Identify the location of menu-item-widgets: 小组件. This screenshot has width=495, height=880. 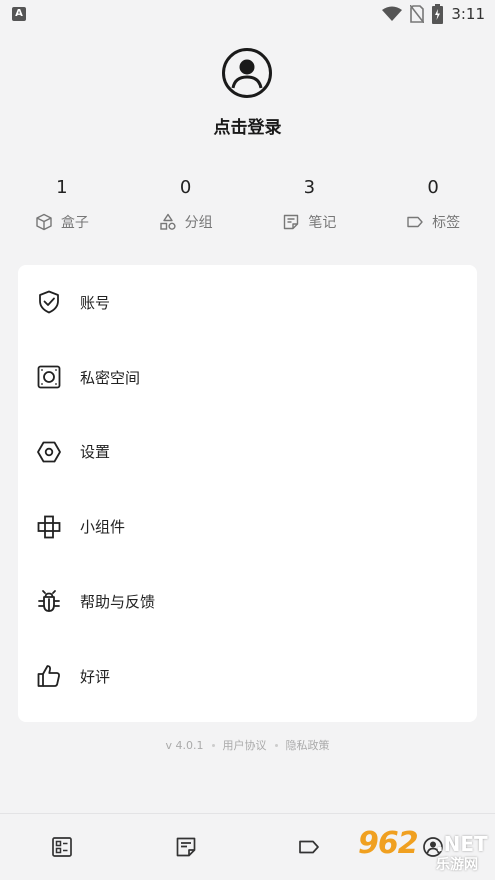
(247, 526).